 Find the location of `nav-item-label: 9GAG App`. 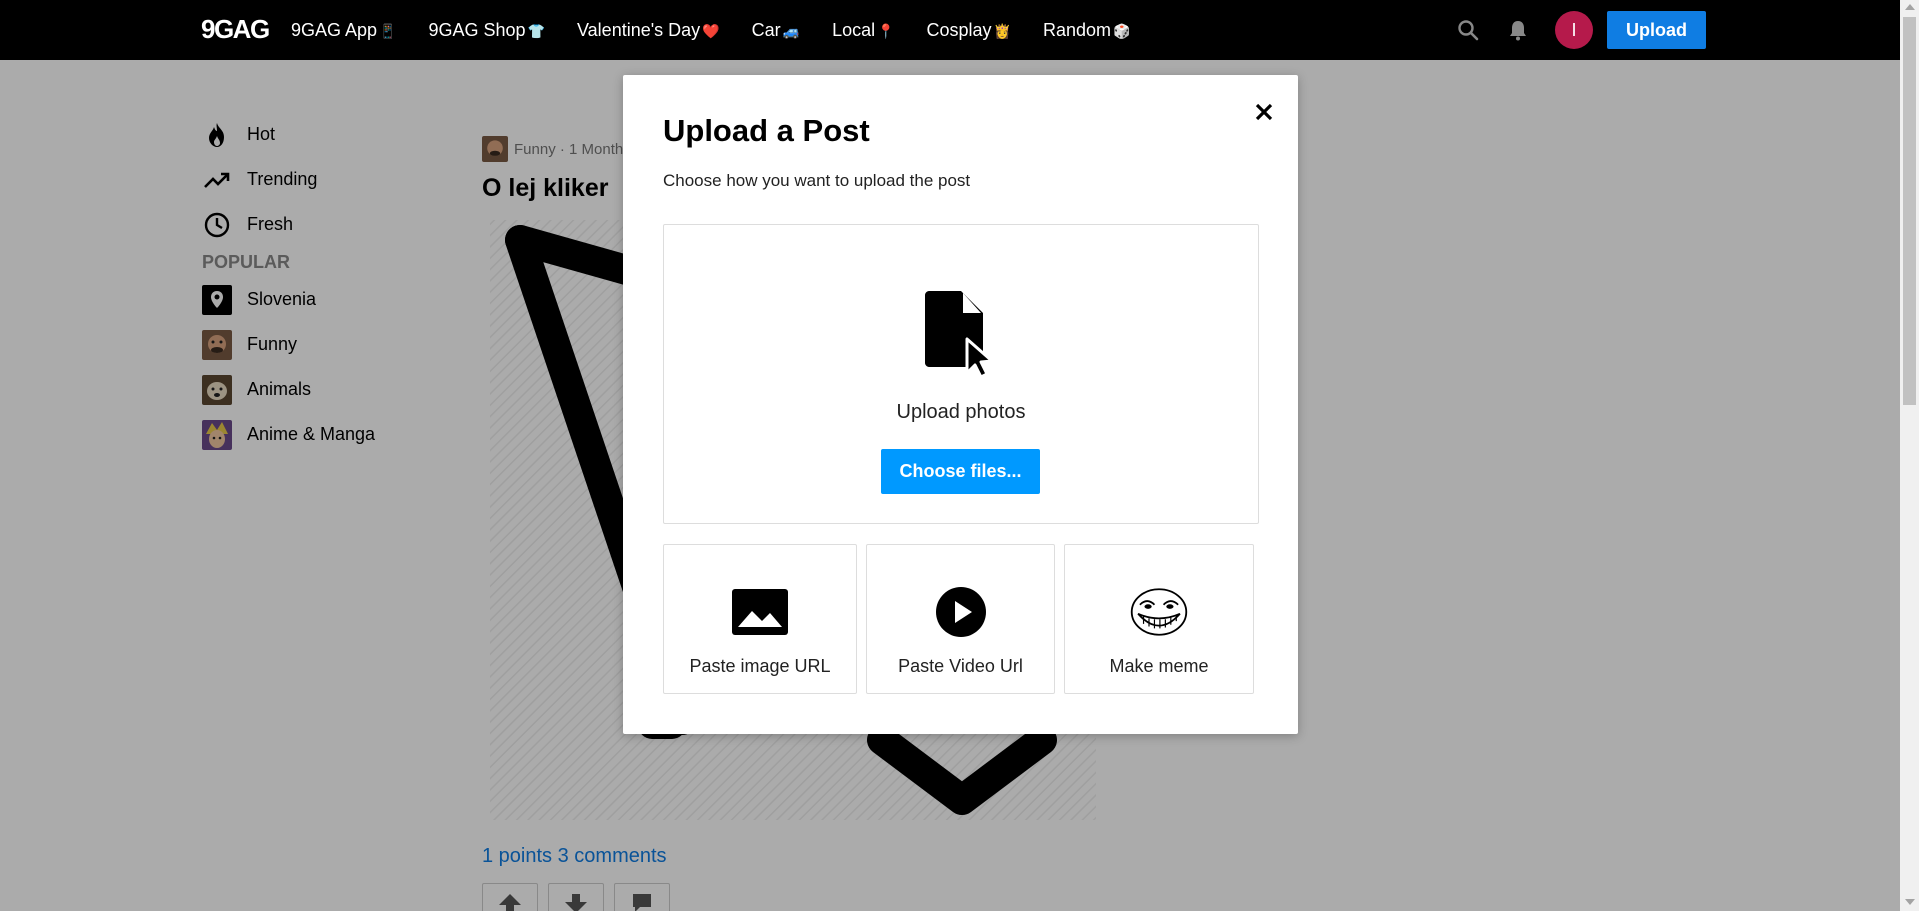

nav-item-label: 9GAG App is located at coordinates (334, 29).